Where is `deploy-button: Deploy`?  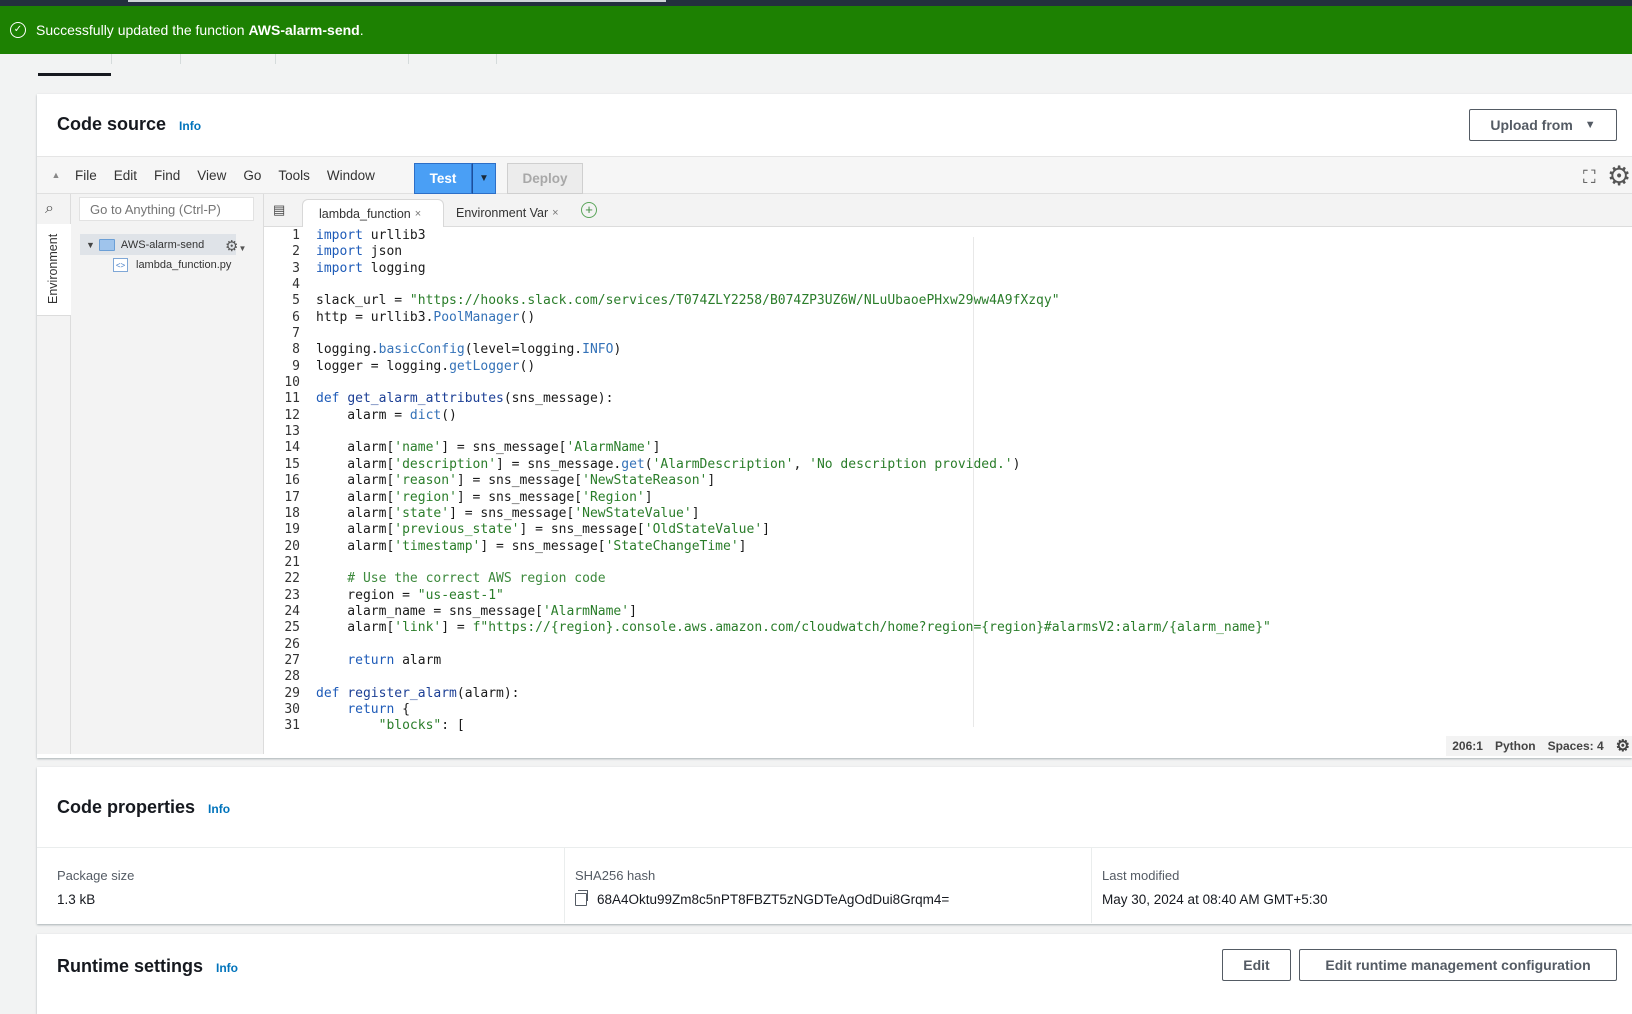 deploy-button: Deploy is located at coordinates (545, 178).